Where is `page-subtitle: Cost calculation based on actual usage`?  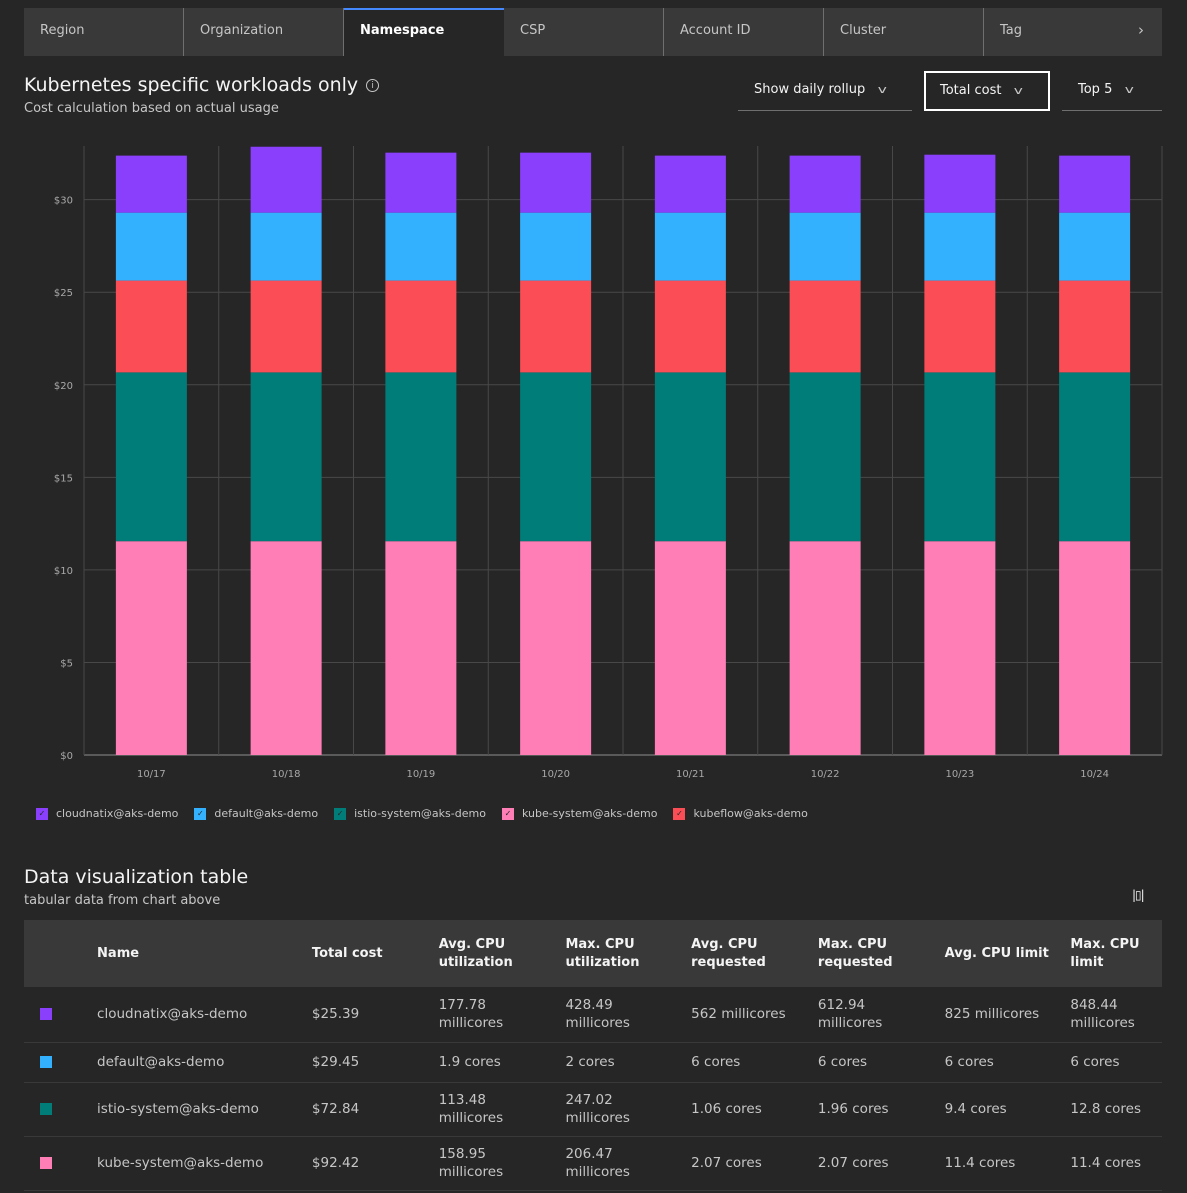
page-subtitle: Cost calculation based on actual usage is located at coordinates (151, 108).